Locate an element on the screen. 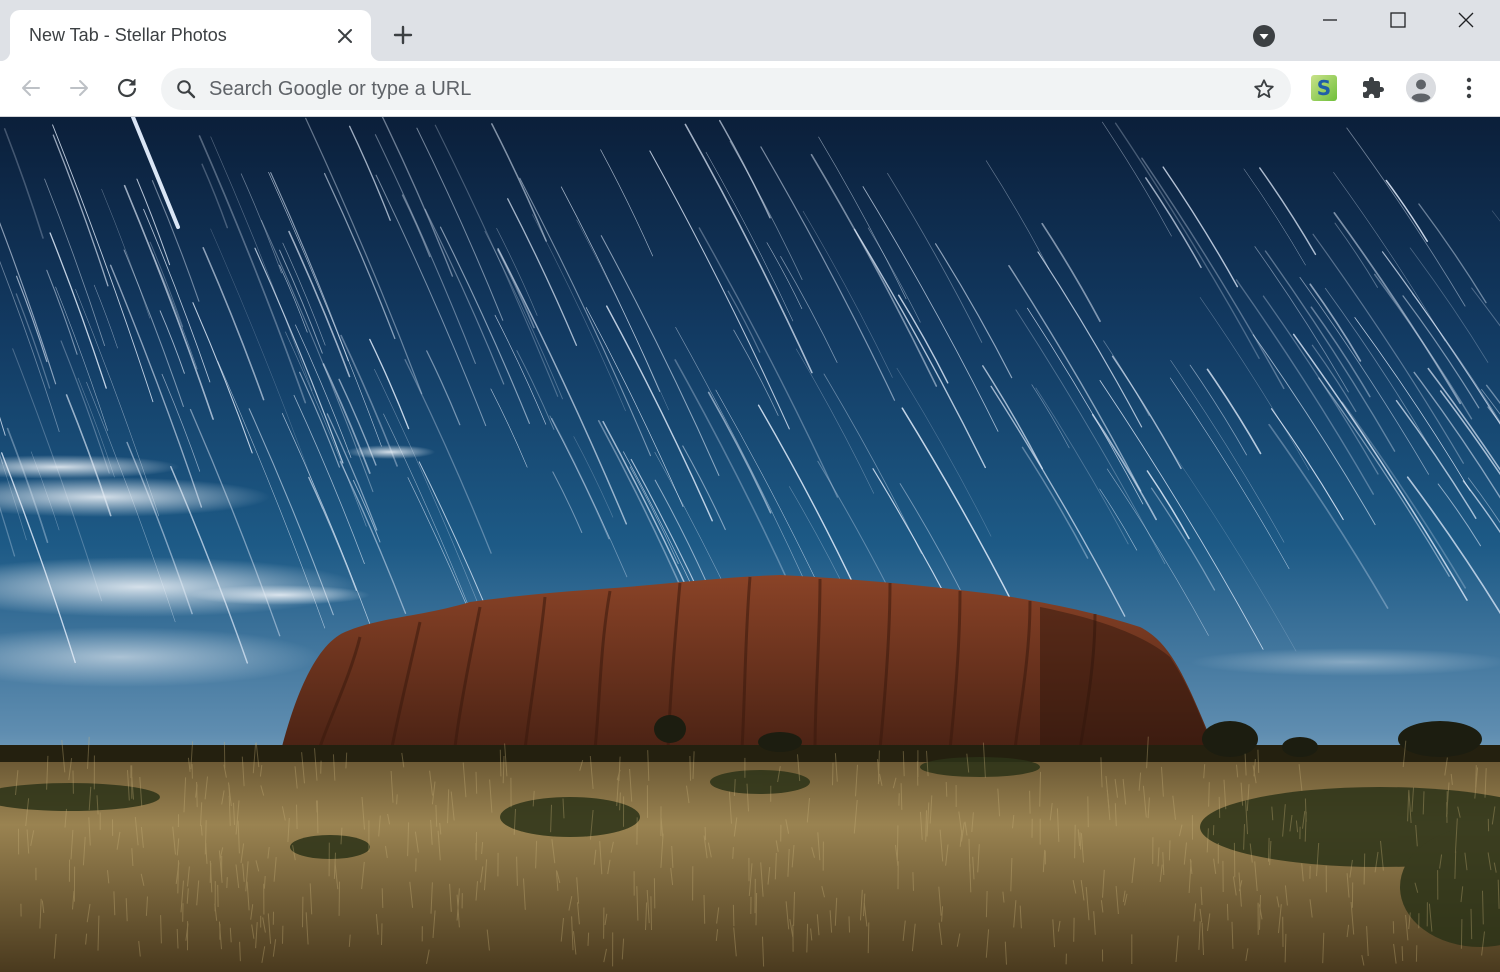 This screenshot has height=972, width=1500. tab-active: New Tab - Stellar Photos is located at coordinates (190, 35).